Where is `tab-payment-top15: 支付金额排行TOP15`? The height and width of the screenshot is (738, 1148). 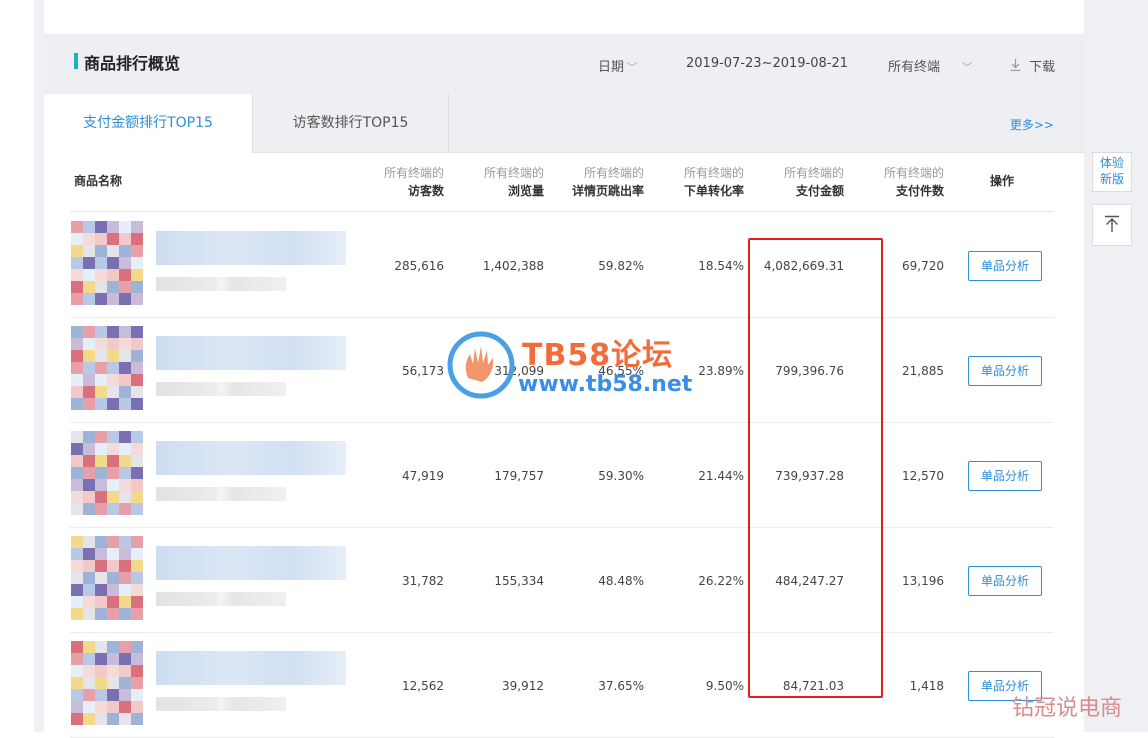 tab-payment-top15: 支付金额排行TOP15 is located at coordinates (148, 123).